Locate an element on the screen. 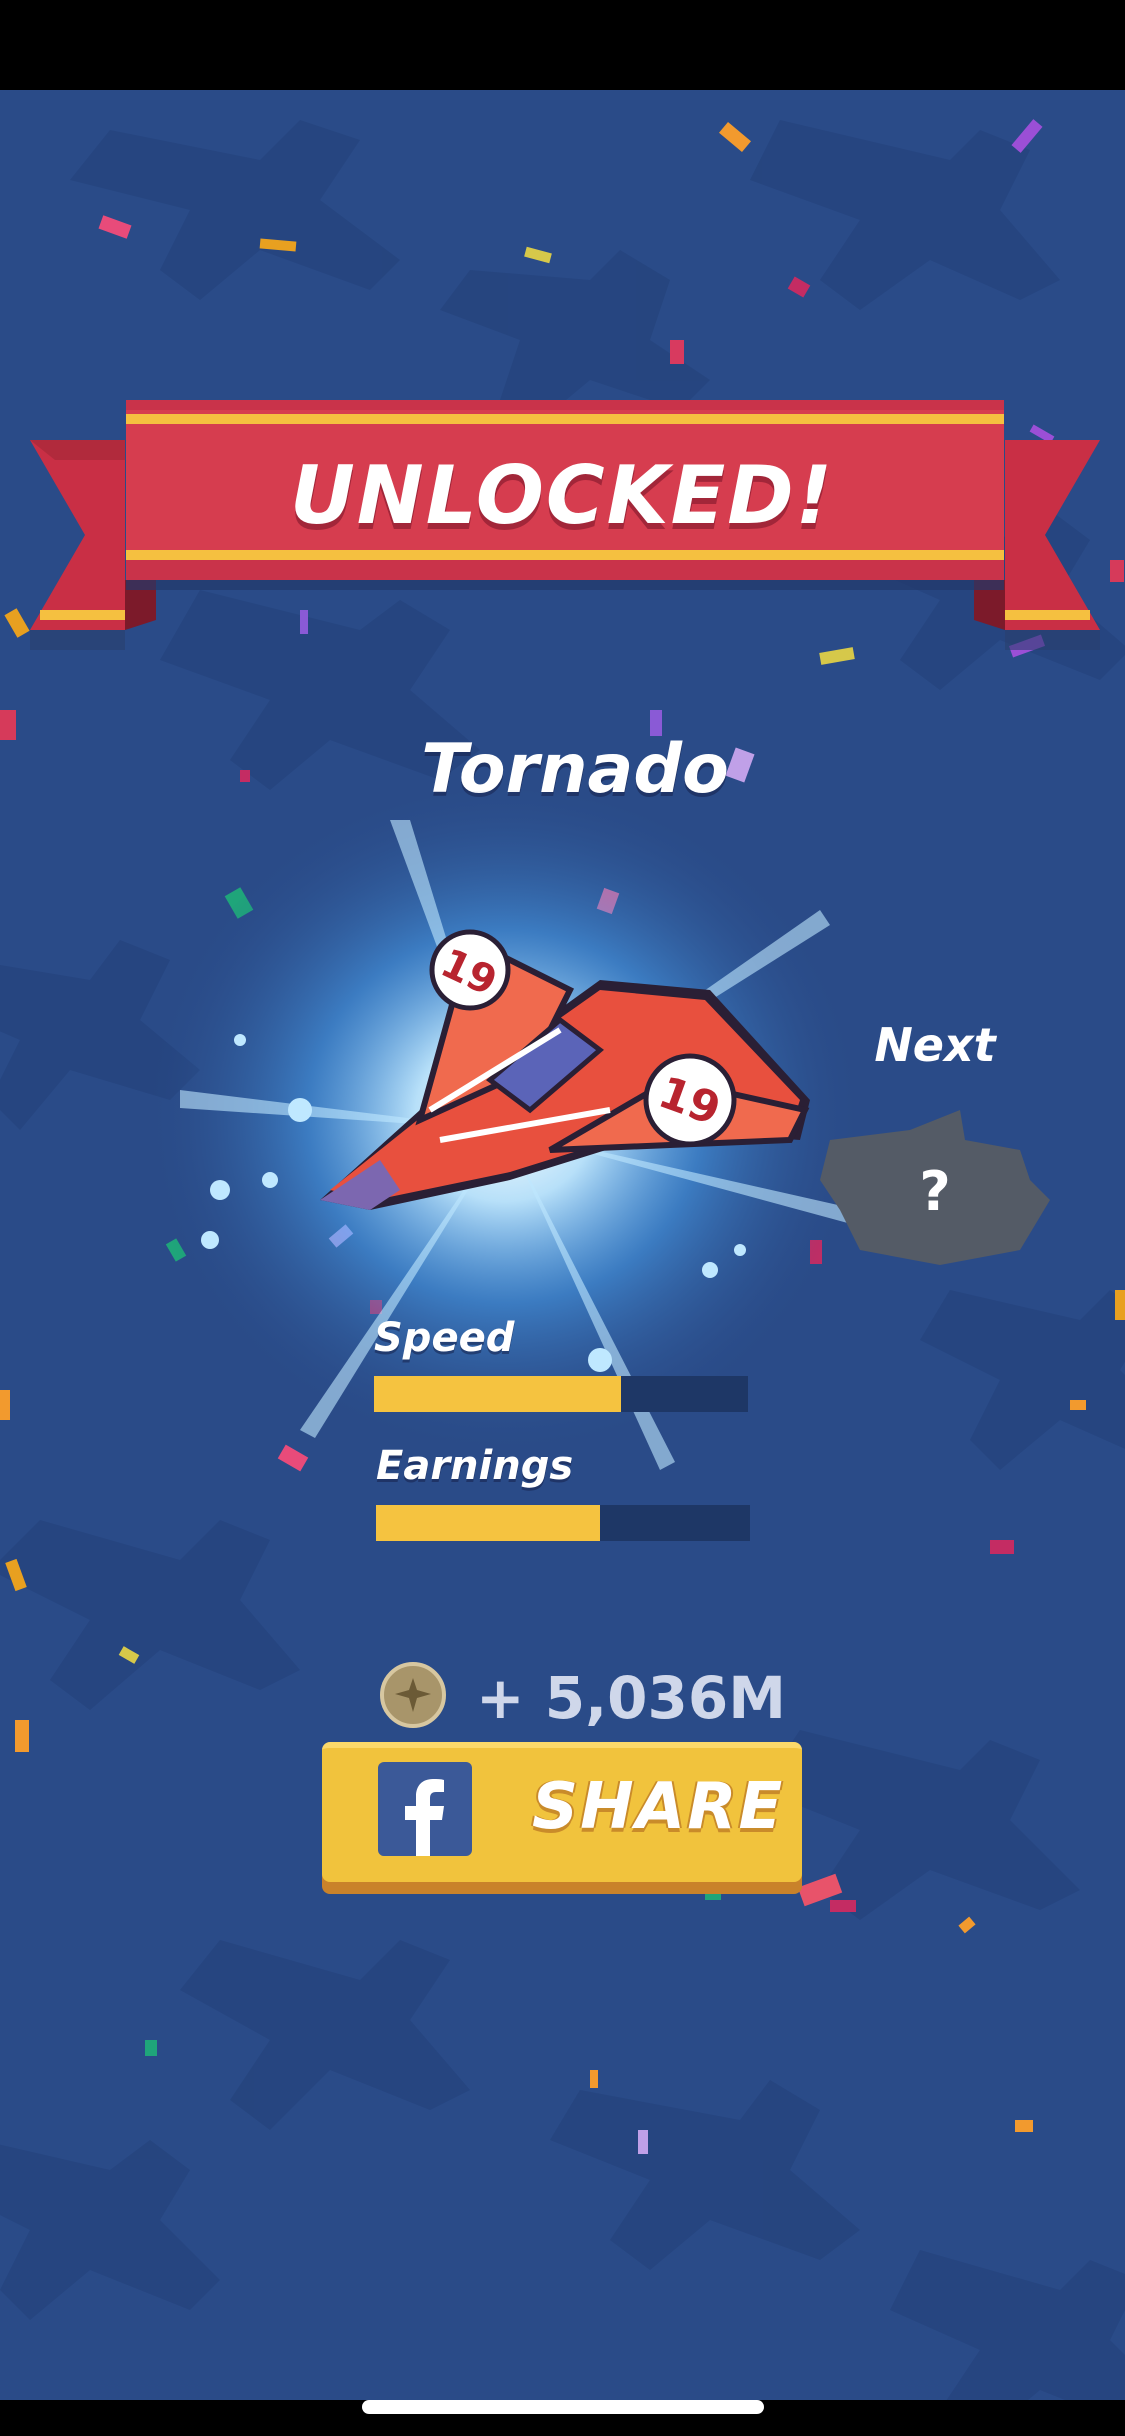  next-plane-question-mark: ? is located at coordinates (934, 1191).